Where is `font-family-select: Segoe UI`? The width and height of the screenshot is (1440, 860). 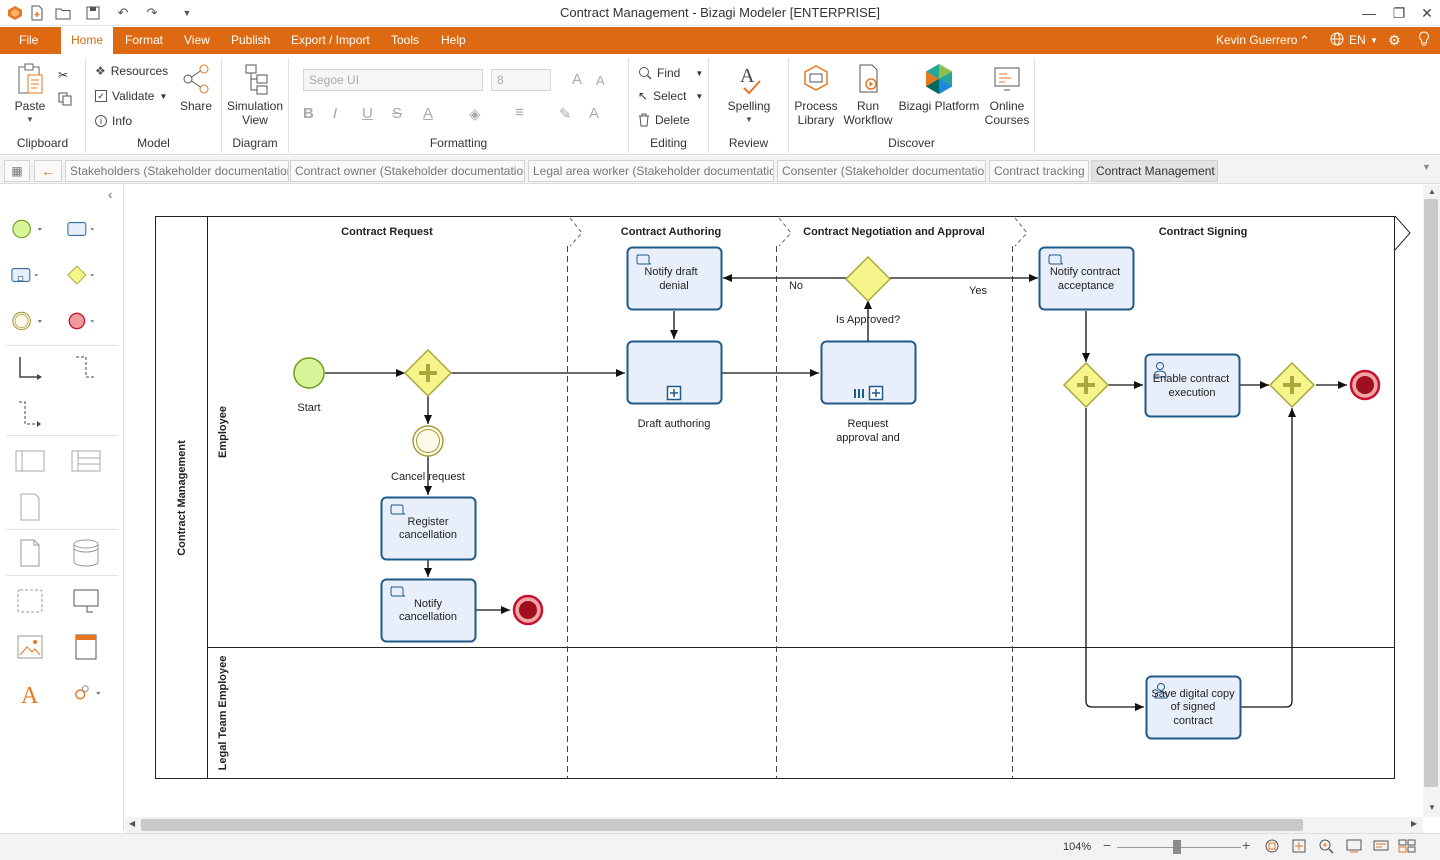 font-family-select: Segoe UI is located at coordinates (393, 80).